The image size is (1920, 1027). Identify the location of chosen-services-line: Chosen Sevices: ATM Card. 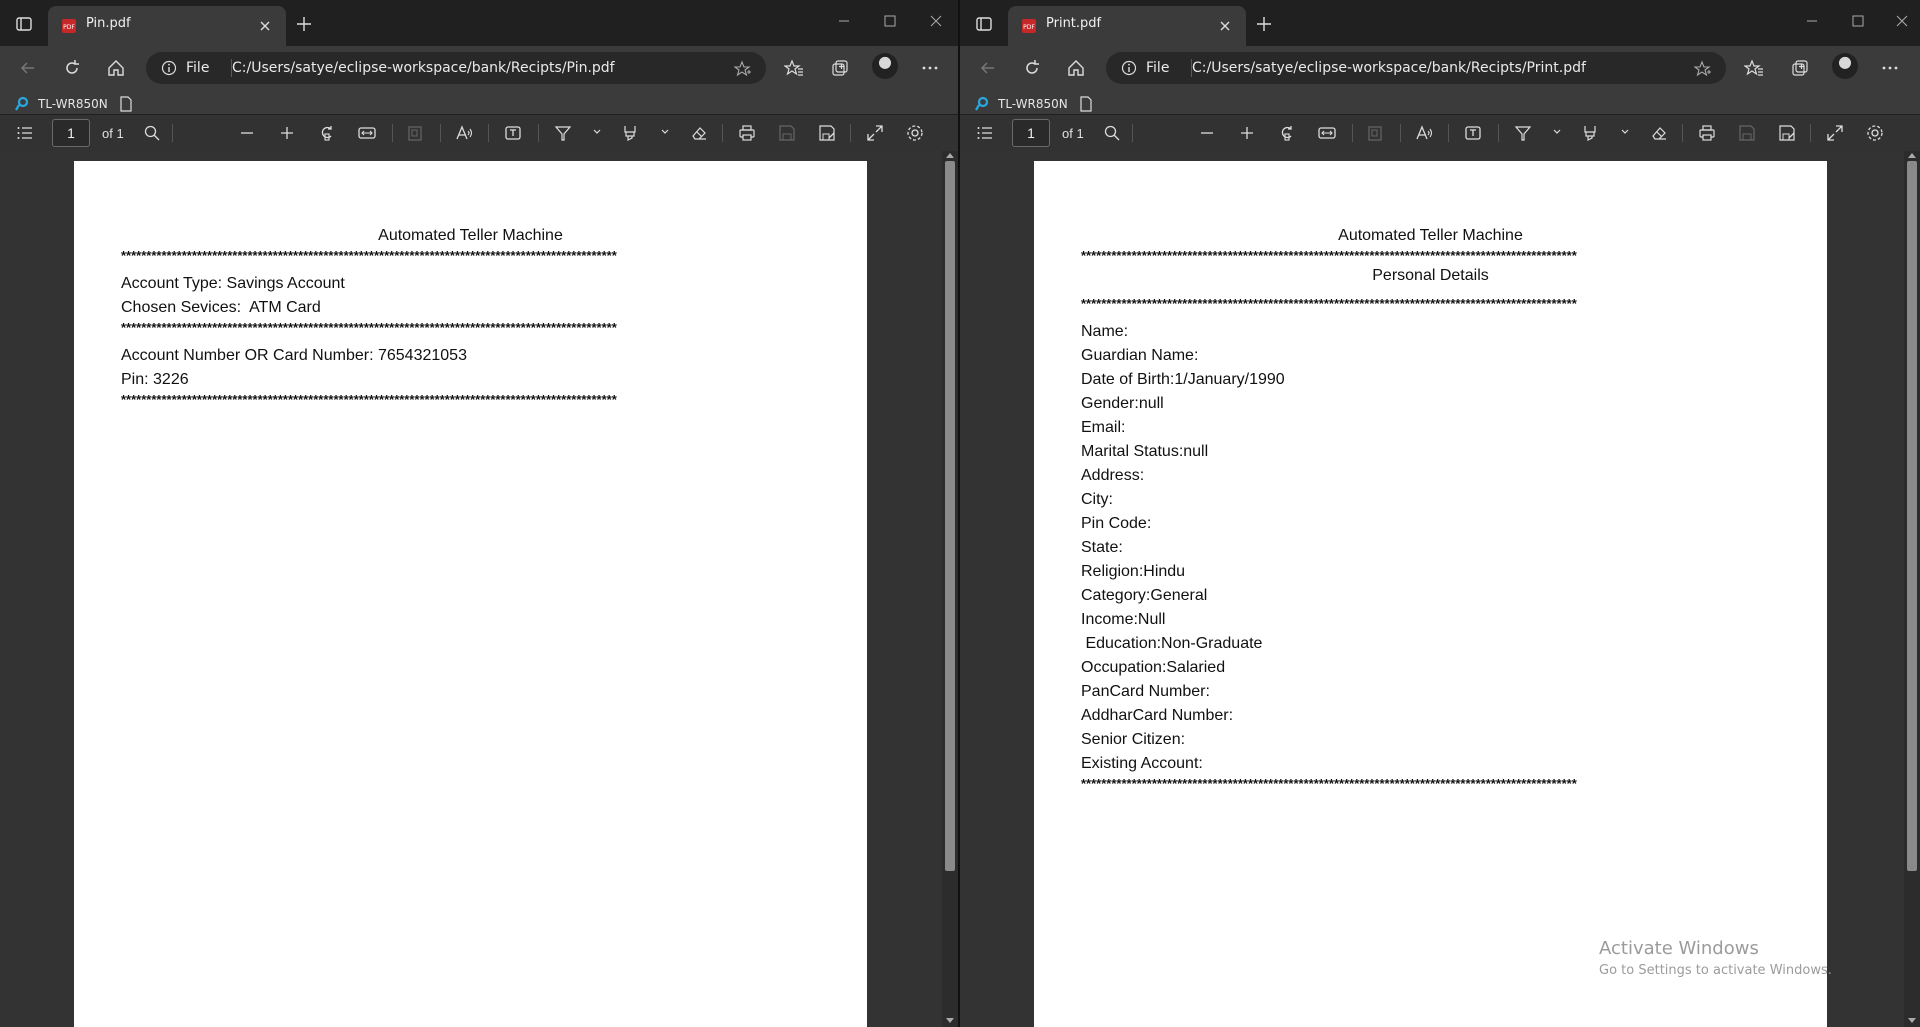
(221, 307).